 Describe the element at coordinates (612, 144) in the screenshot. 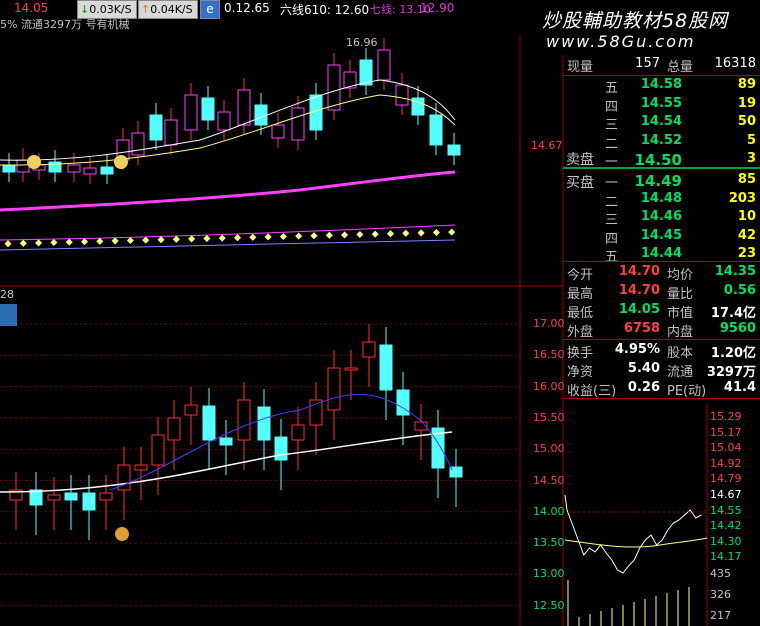

I see `sell-level: 二` at that location.